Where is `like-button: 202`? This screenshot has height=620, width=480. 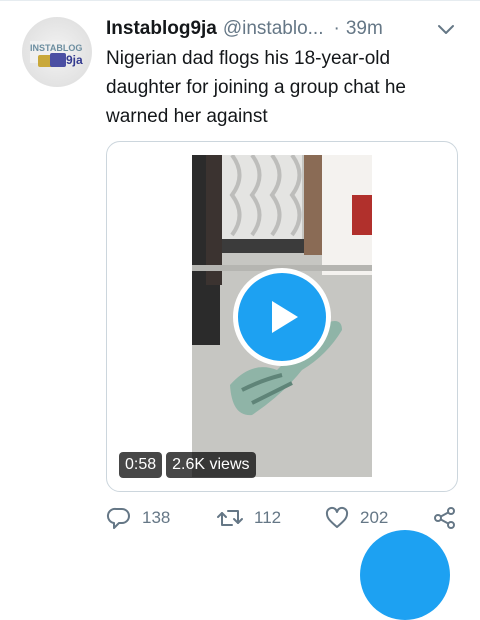
like-button: 202 is located at coordinates (356, 518).